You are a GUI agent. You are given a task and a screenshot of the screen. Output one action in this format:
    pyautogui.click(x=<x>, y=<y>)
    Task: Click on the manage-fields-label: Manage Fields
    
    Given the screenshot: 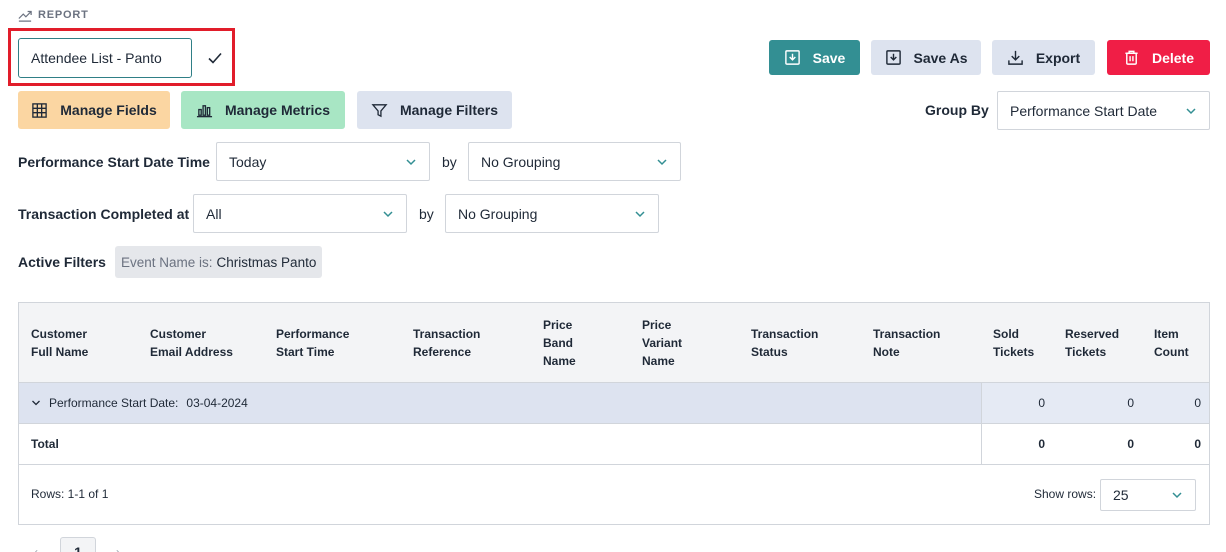 What is the action you would take?
    pyautogui.click(x=108, y=110)
    